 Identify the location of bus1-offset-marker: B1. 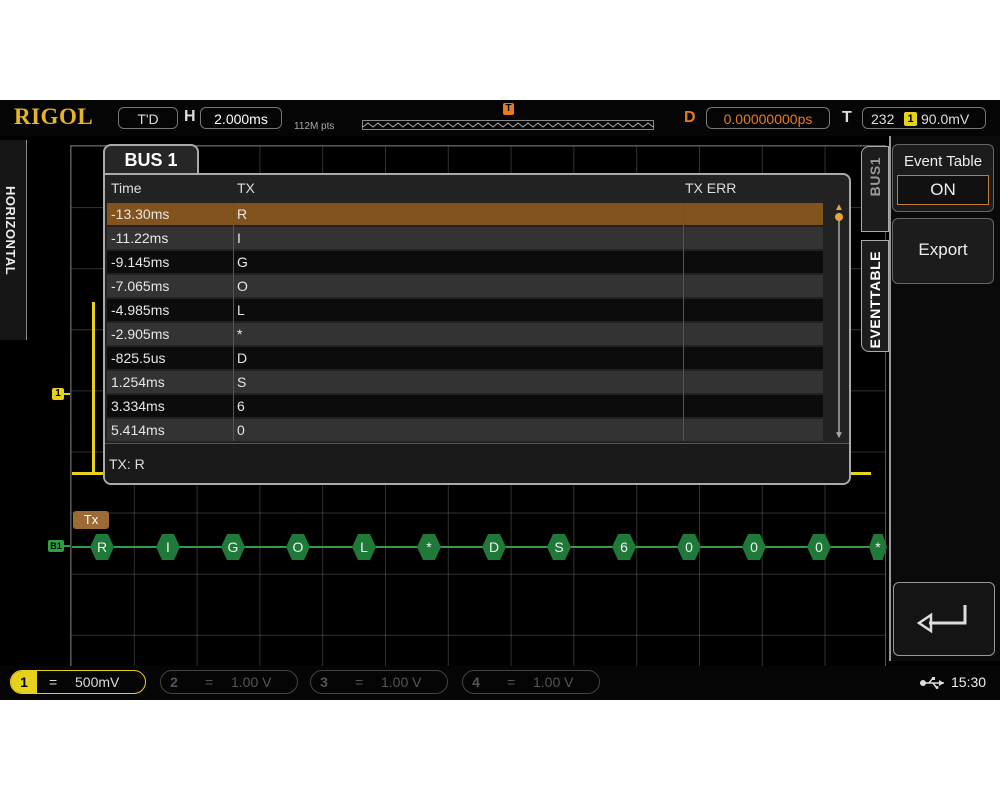
(56, 546).